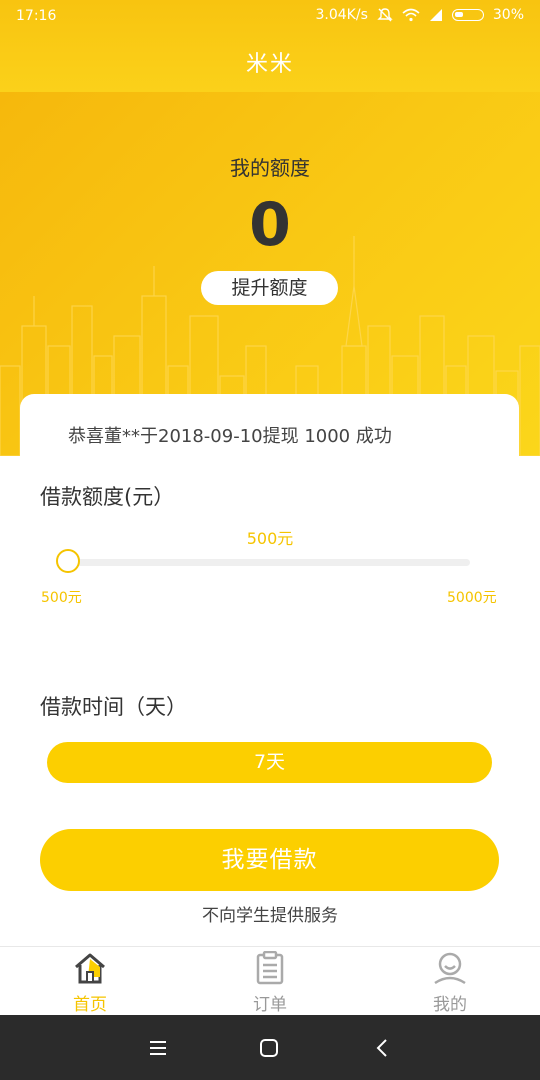 This screenshot has height=1080, width=540. I want to click on status-time: 17:16, so click(36, 16).